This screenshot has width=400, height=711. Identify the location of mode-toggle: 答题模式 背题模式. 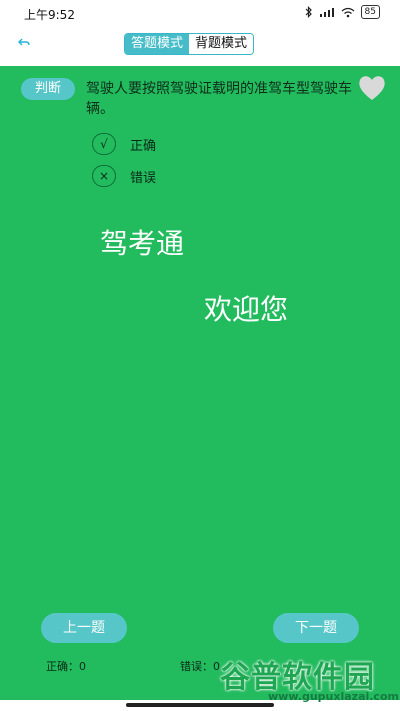
(189, 44).